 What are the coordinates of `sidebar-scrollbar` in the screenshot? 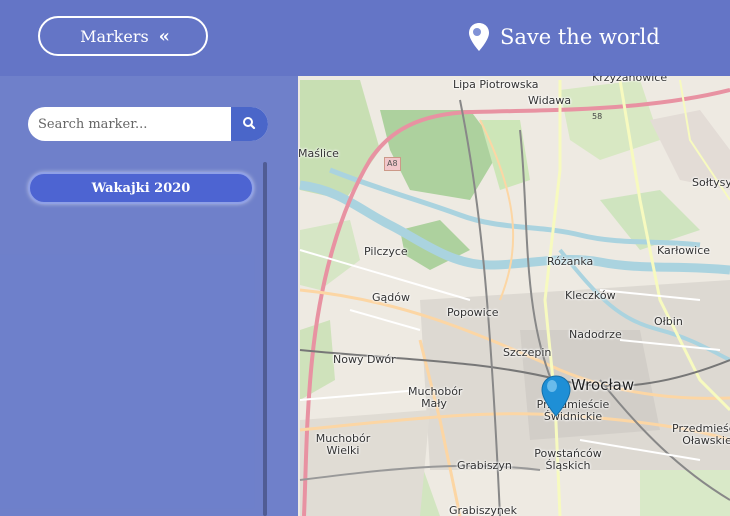 It's located at (265, 339).